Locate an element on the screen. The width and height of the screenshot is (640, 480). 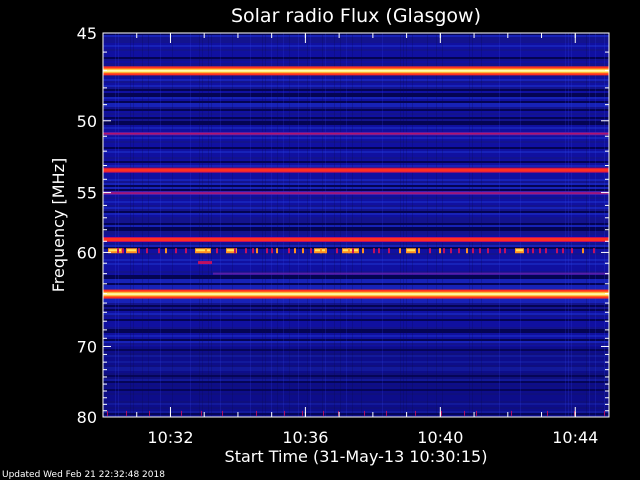
y-tick-label: 60 is located at coordinates (87, 252).